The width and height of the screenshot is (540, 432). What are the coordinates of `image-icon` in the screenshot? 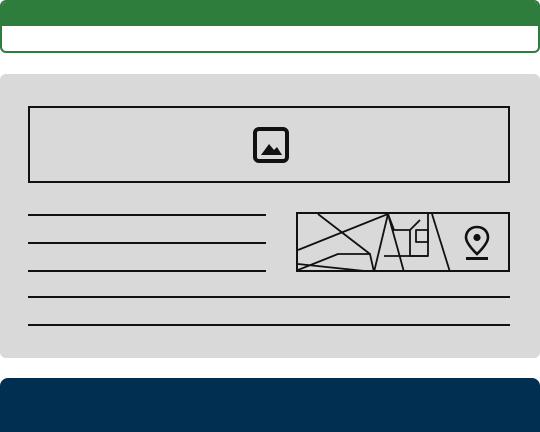 It's located at (271, 145).